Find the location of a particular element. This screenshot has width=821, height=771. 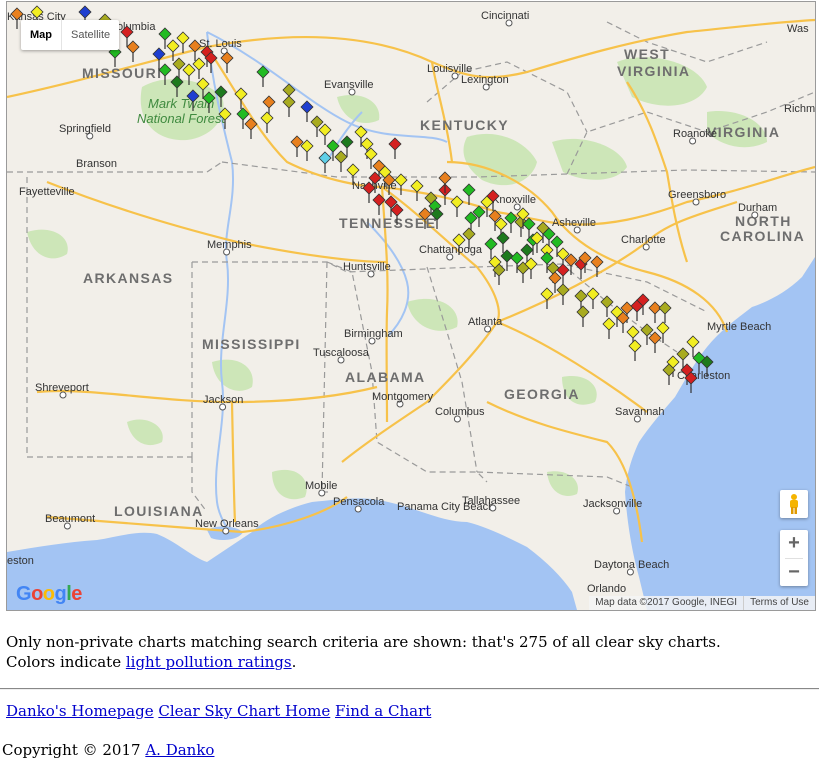

forest-label: Mark Twain National Forest is located at coordinates (182, 111).